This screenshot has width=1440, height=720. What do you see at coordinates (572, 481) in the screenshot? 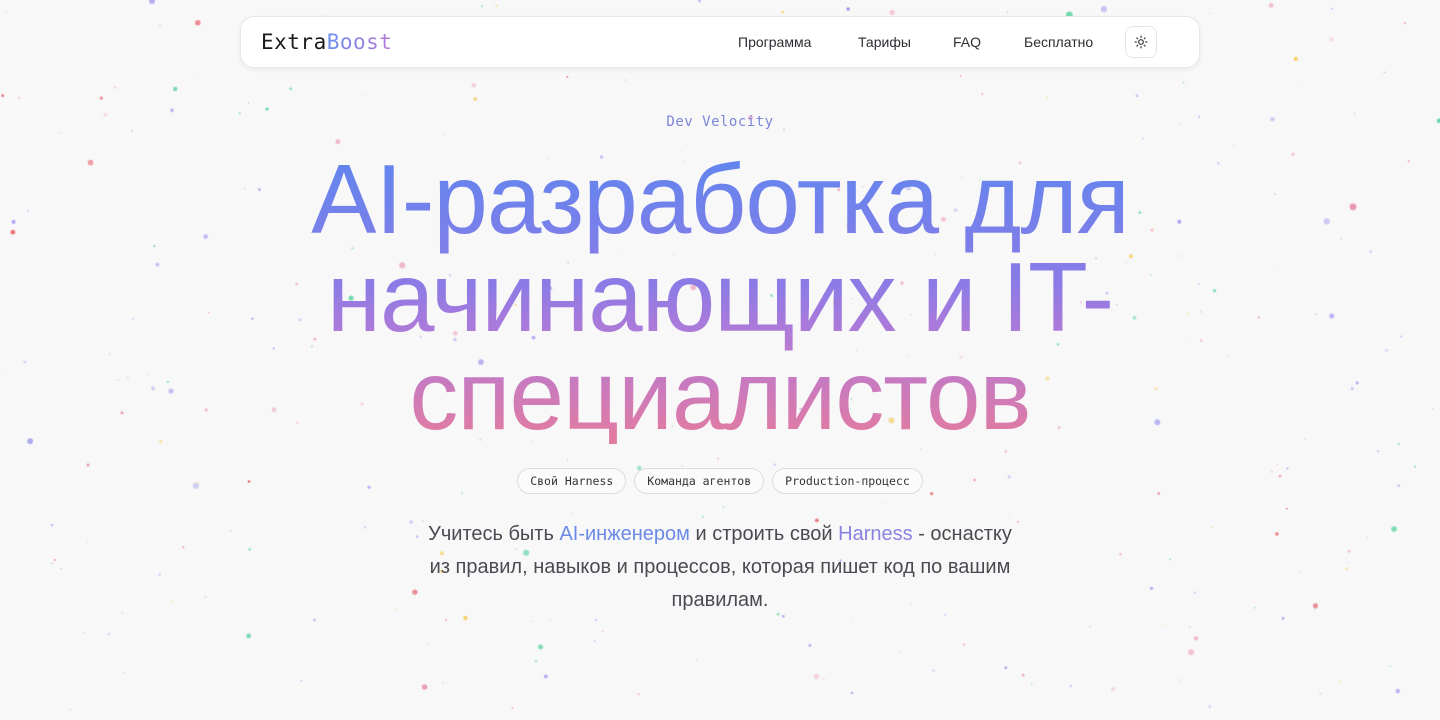
I see `tag-harness: Свой Harness` at bounding box center [572, 481].